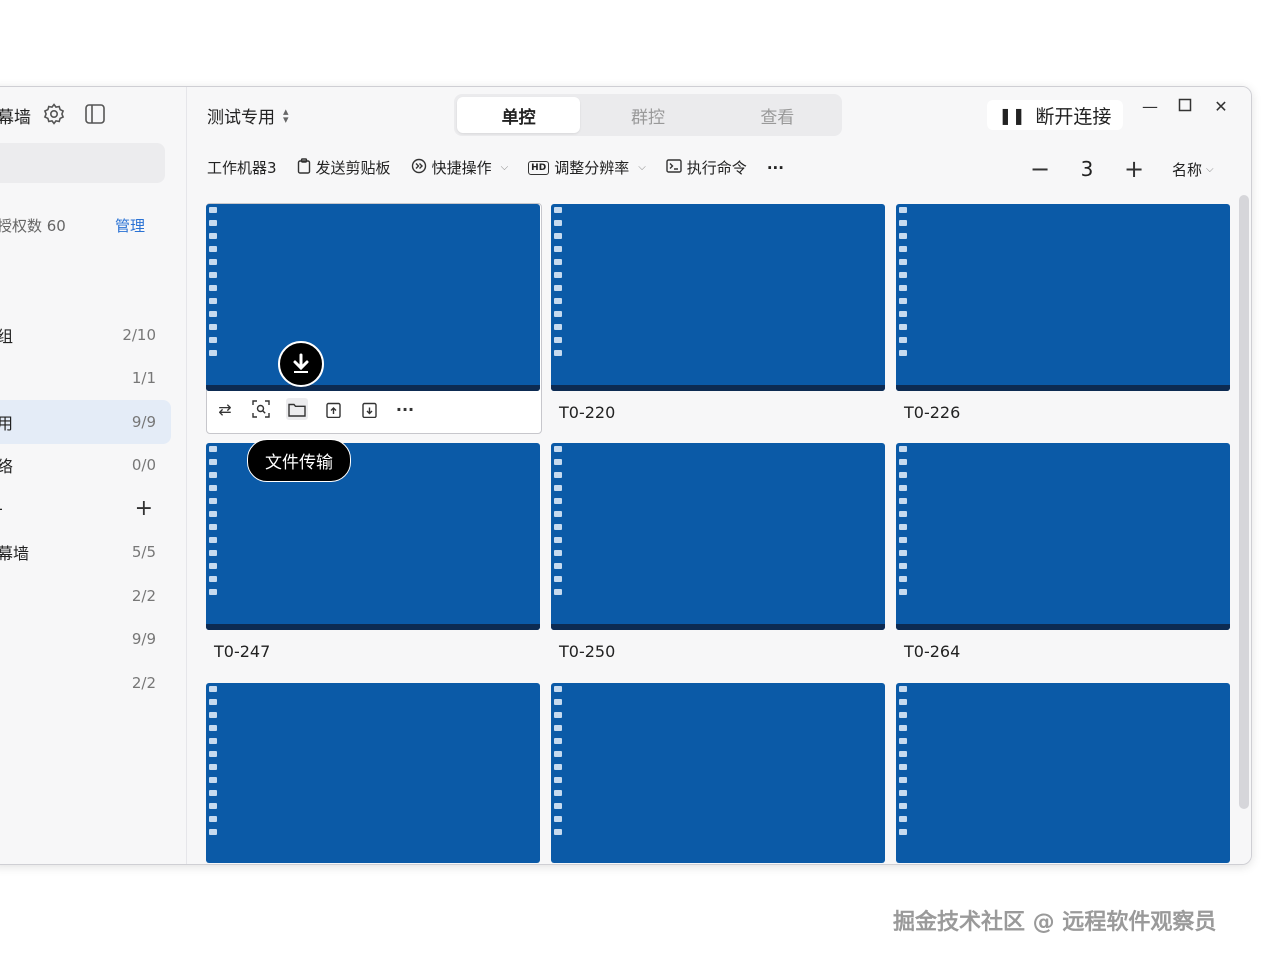 Image resolution: width=1280 pixels, height=960 pixels. I want to click on quick-ops-dropdown: 快捷操作 ⌵, so click(460, 167).